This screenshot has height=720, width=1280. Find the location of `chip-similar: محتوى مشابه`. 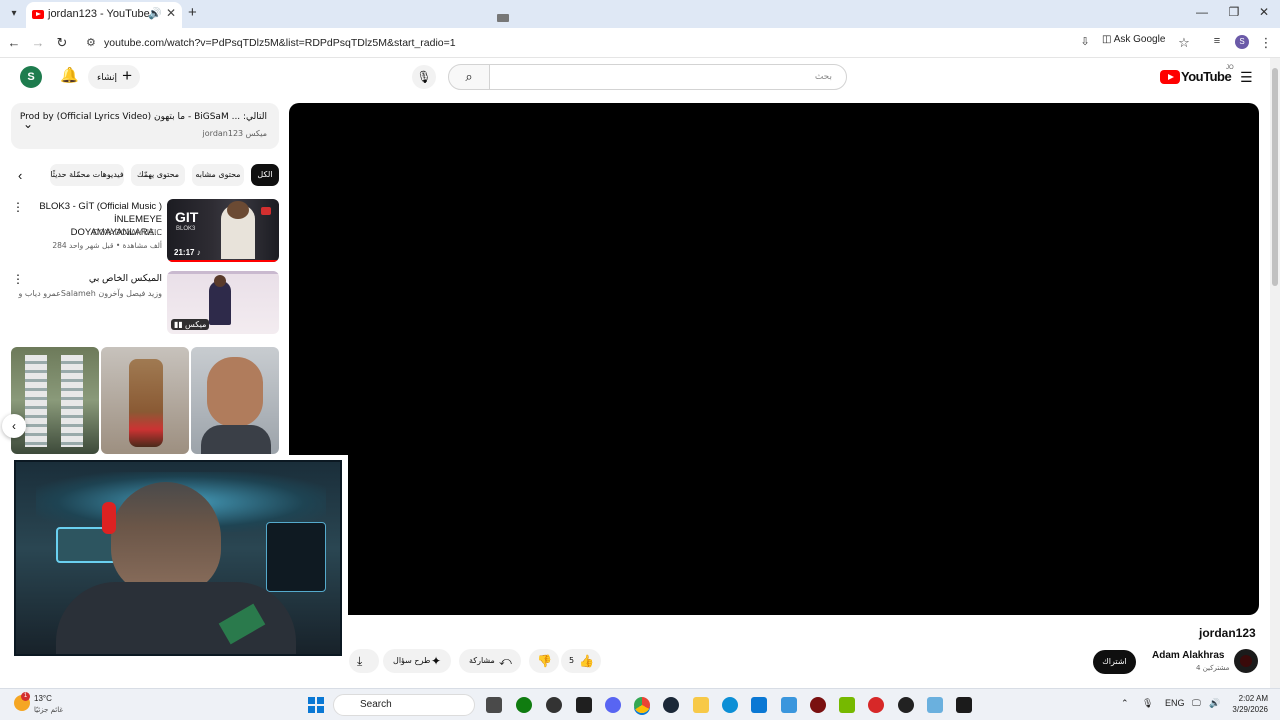

chip-similar: محتوى مشابه is located at coordinates (218, 175).